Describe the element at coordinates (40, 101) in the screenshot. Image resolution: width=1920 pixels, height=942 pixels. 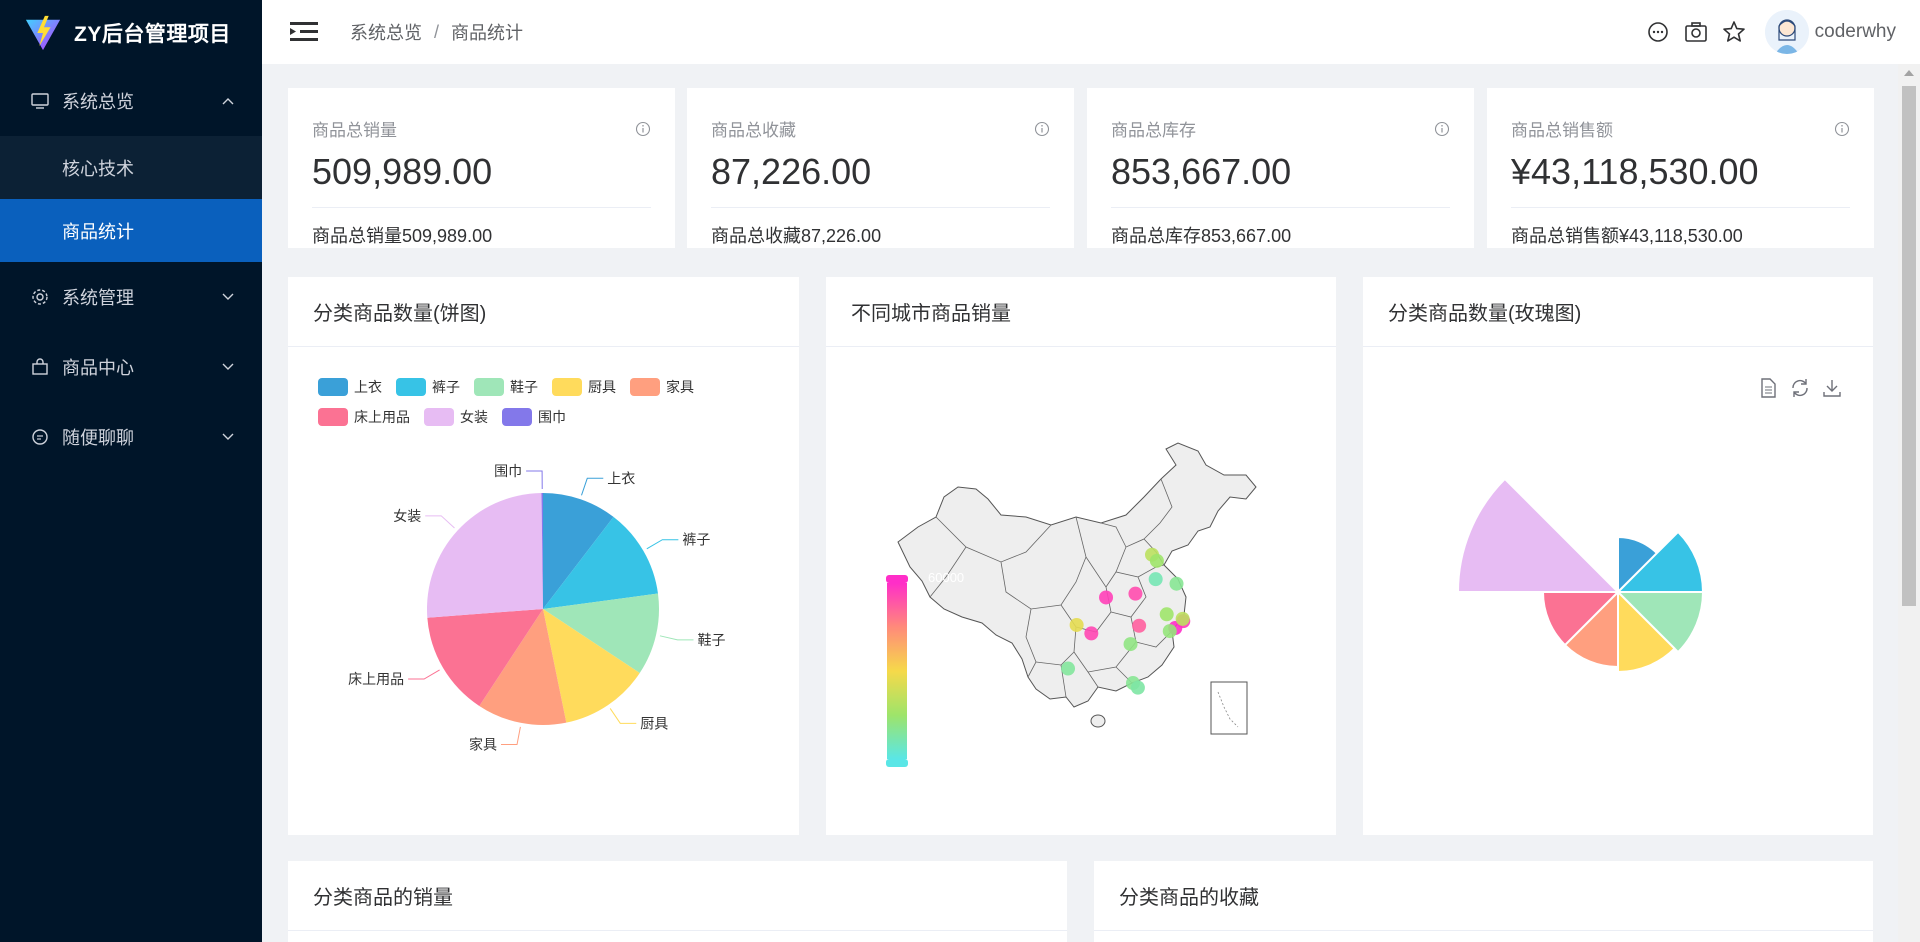
I see `monitor-icon` at that location.